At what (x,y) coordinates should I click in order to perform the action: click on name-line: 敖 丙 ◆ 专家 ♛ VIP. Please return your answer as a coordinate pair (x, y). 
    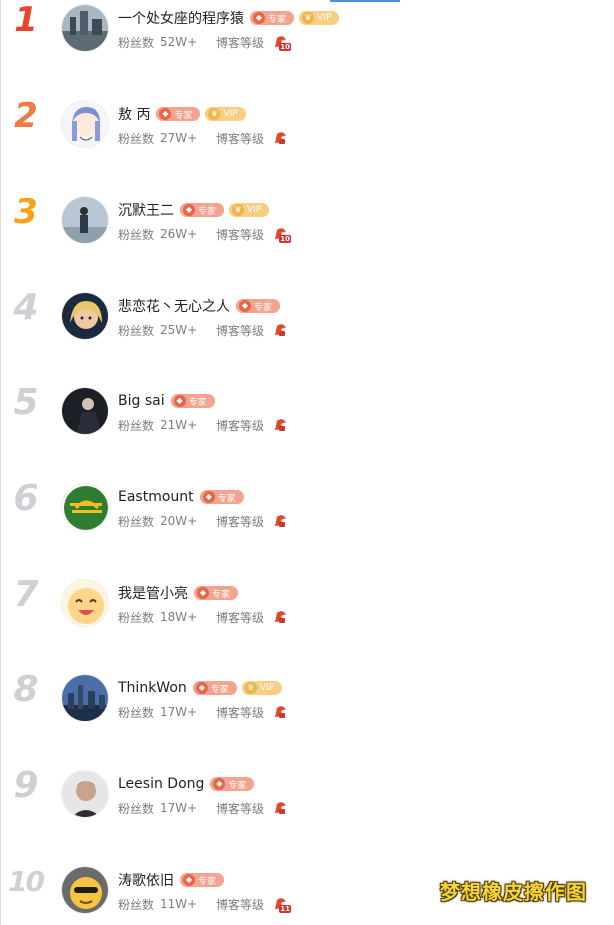
    Looking at the image, I should click on (184, 114).